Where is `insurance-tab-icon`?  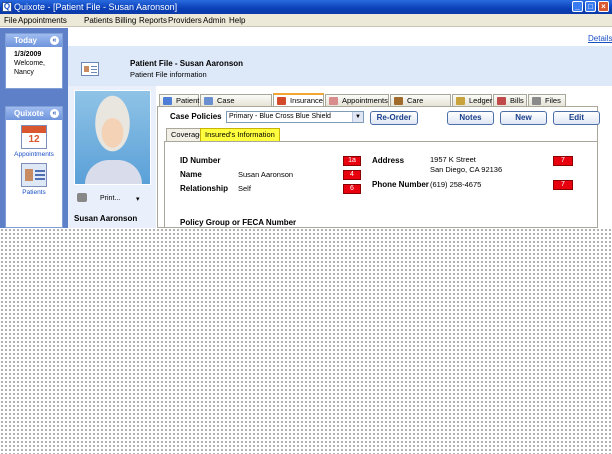 insurance-tab-icon is located at coordinates (281, 101).